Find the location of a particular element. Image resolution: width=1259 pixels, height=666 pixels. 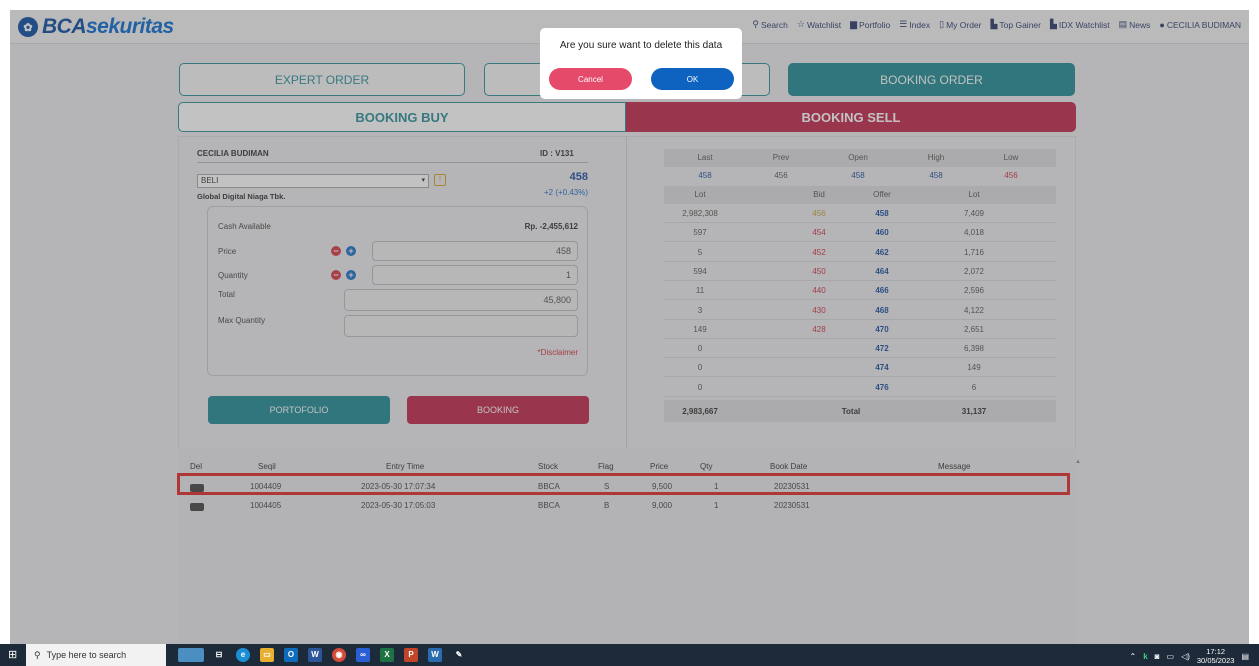

paint-icon: ✎ is located at coordinates (459, 655).